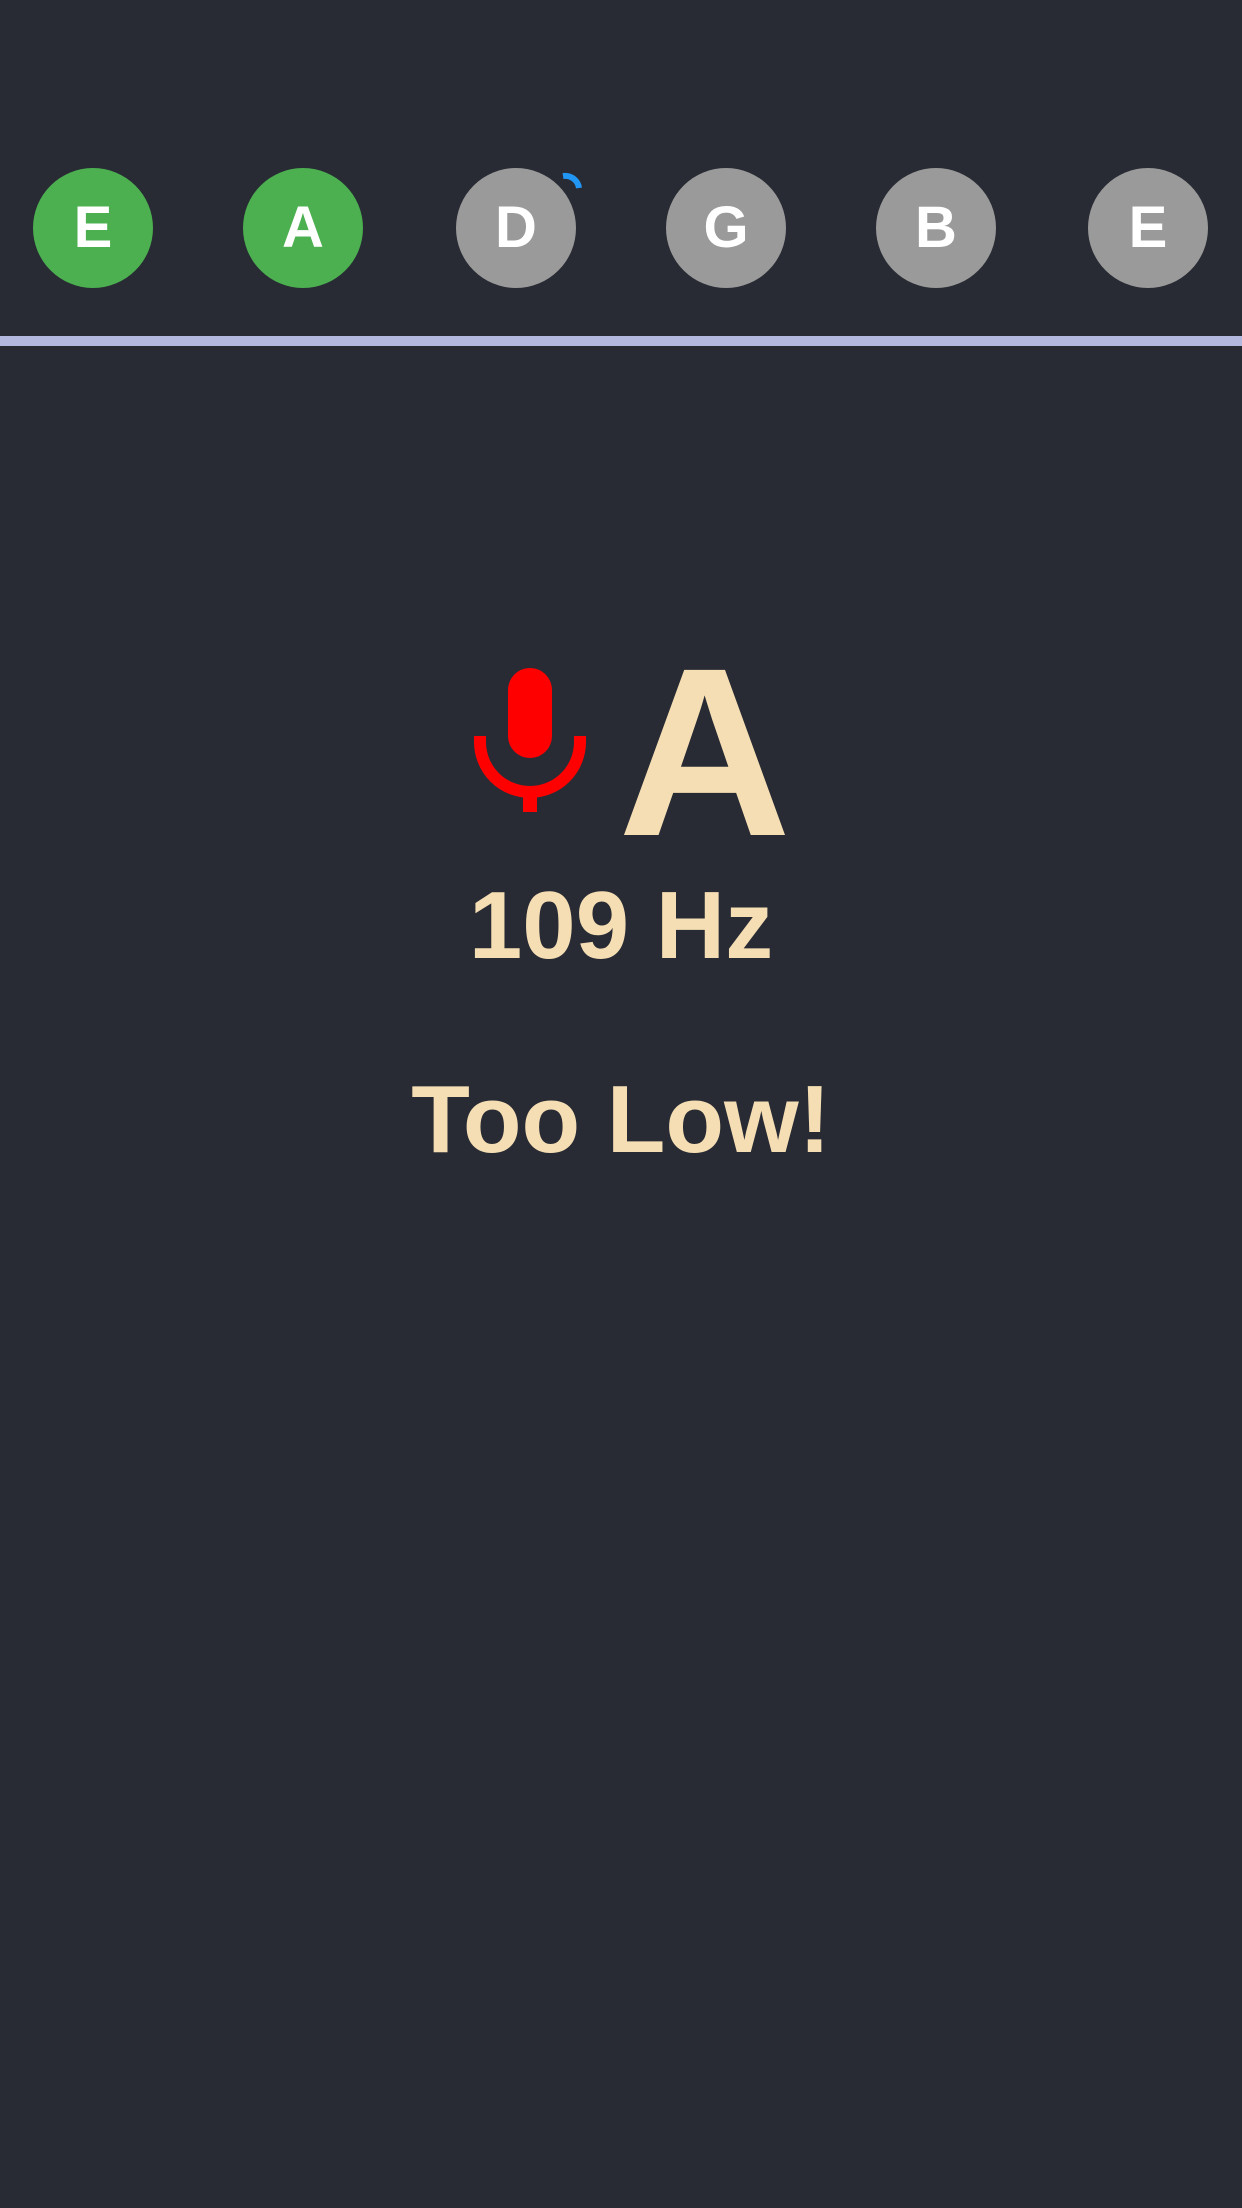 Image resolution: width=1242 pixels, height=2208 pixels. I want to click on string-button-a: A, so click(303, 228).